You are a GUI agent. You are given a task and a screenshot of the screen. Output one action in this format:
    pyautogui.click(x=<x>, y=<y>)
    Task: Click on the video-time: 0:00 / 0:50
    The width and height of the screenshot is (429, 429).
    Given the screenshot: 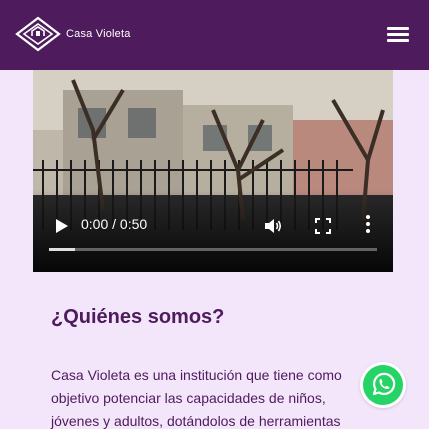 What is the action you would take?
    pyautogui.click(x=114, y=224)
    